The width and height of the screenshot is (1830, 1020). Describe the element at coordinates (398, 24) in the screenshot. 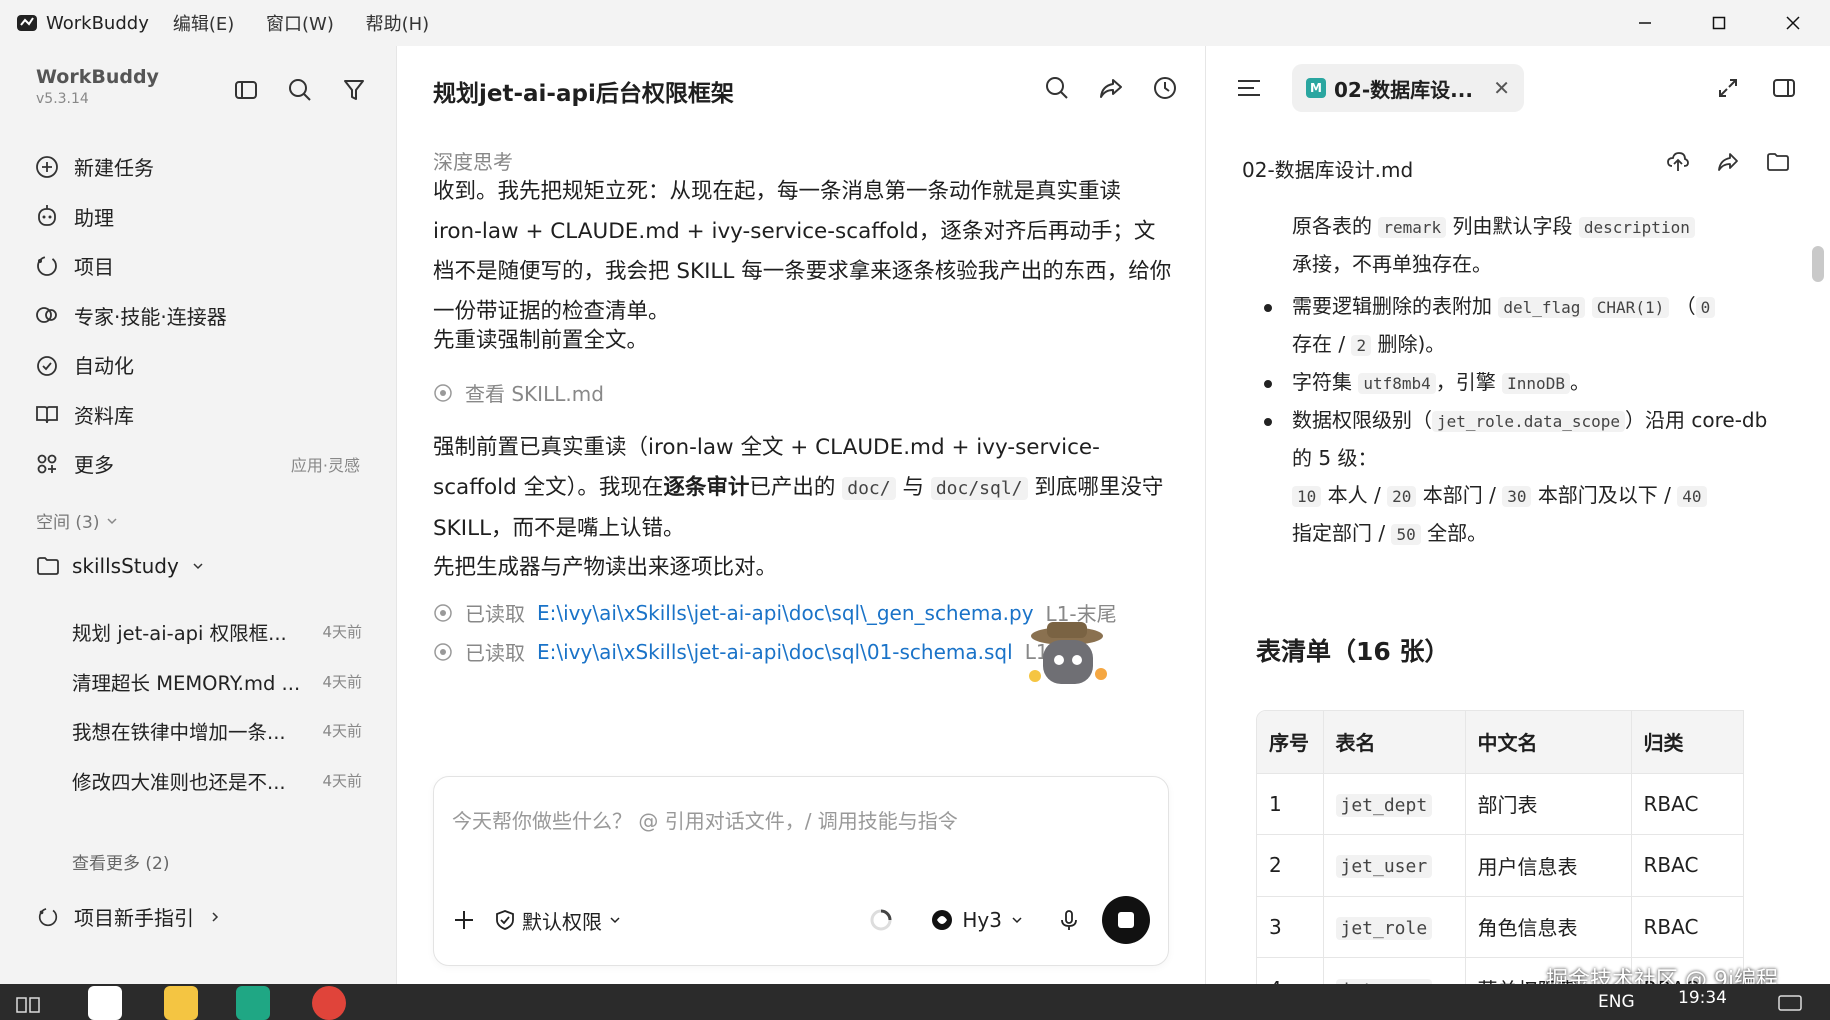

I see `menu-help: 帮助(H)` at that location.